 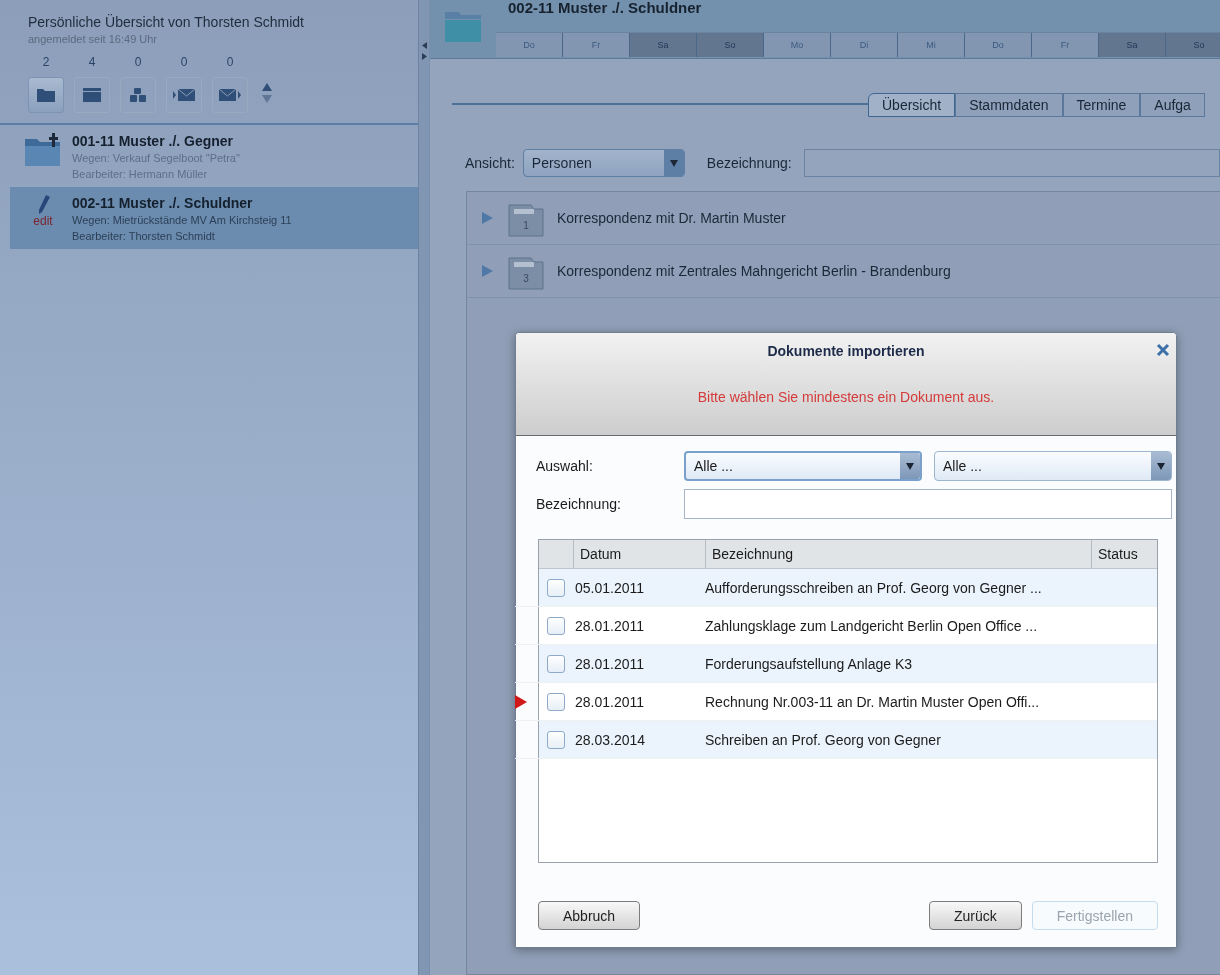 What do you see at coordinates (1101, 105) in the screenshot?
I see `tab: Termine` at bounding box center [1101, 105].